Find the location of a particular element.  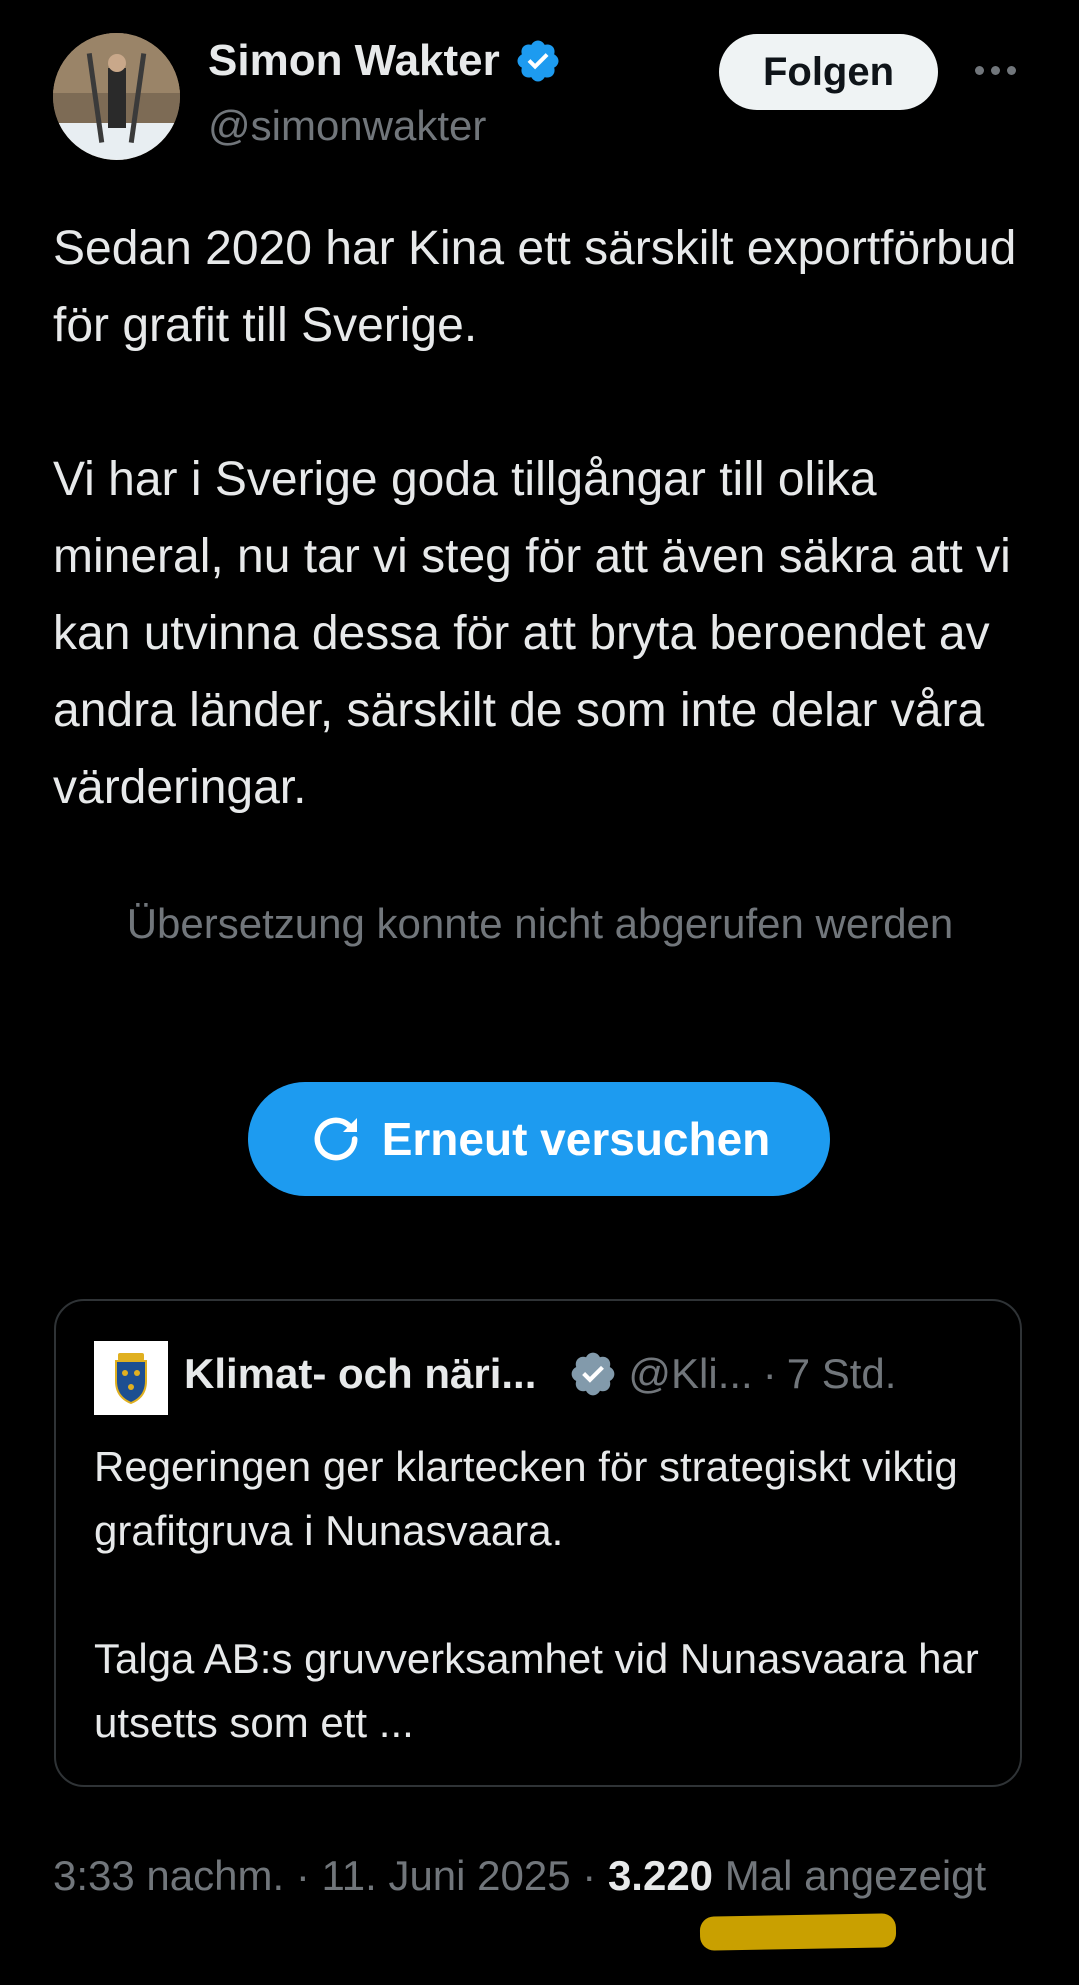

tweet-date: 11. Juni 2025 is located at coordinates (446, 1875).